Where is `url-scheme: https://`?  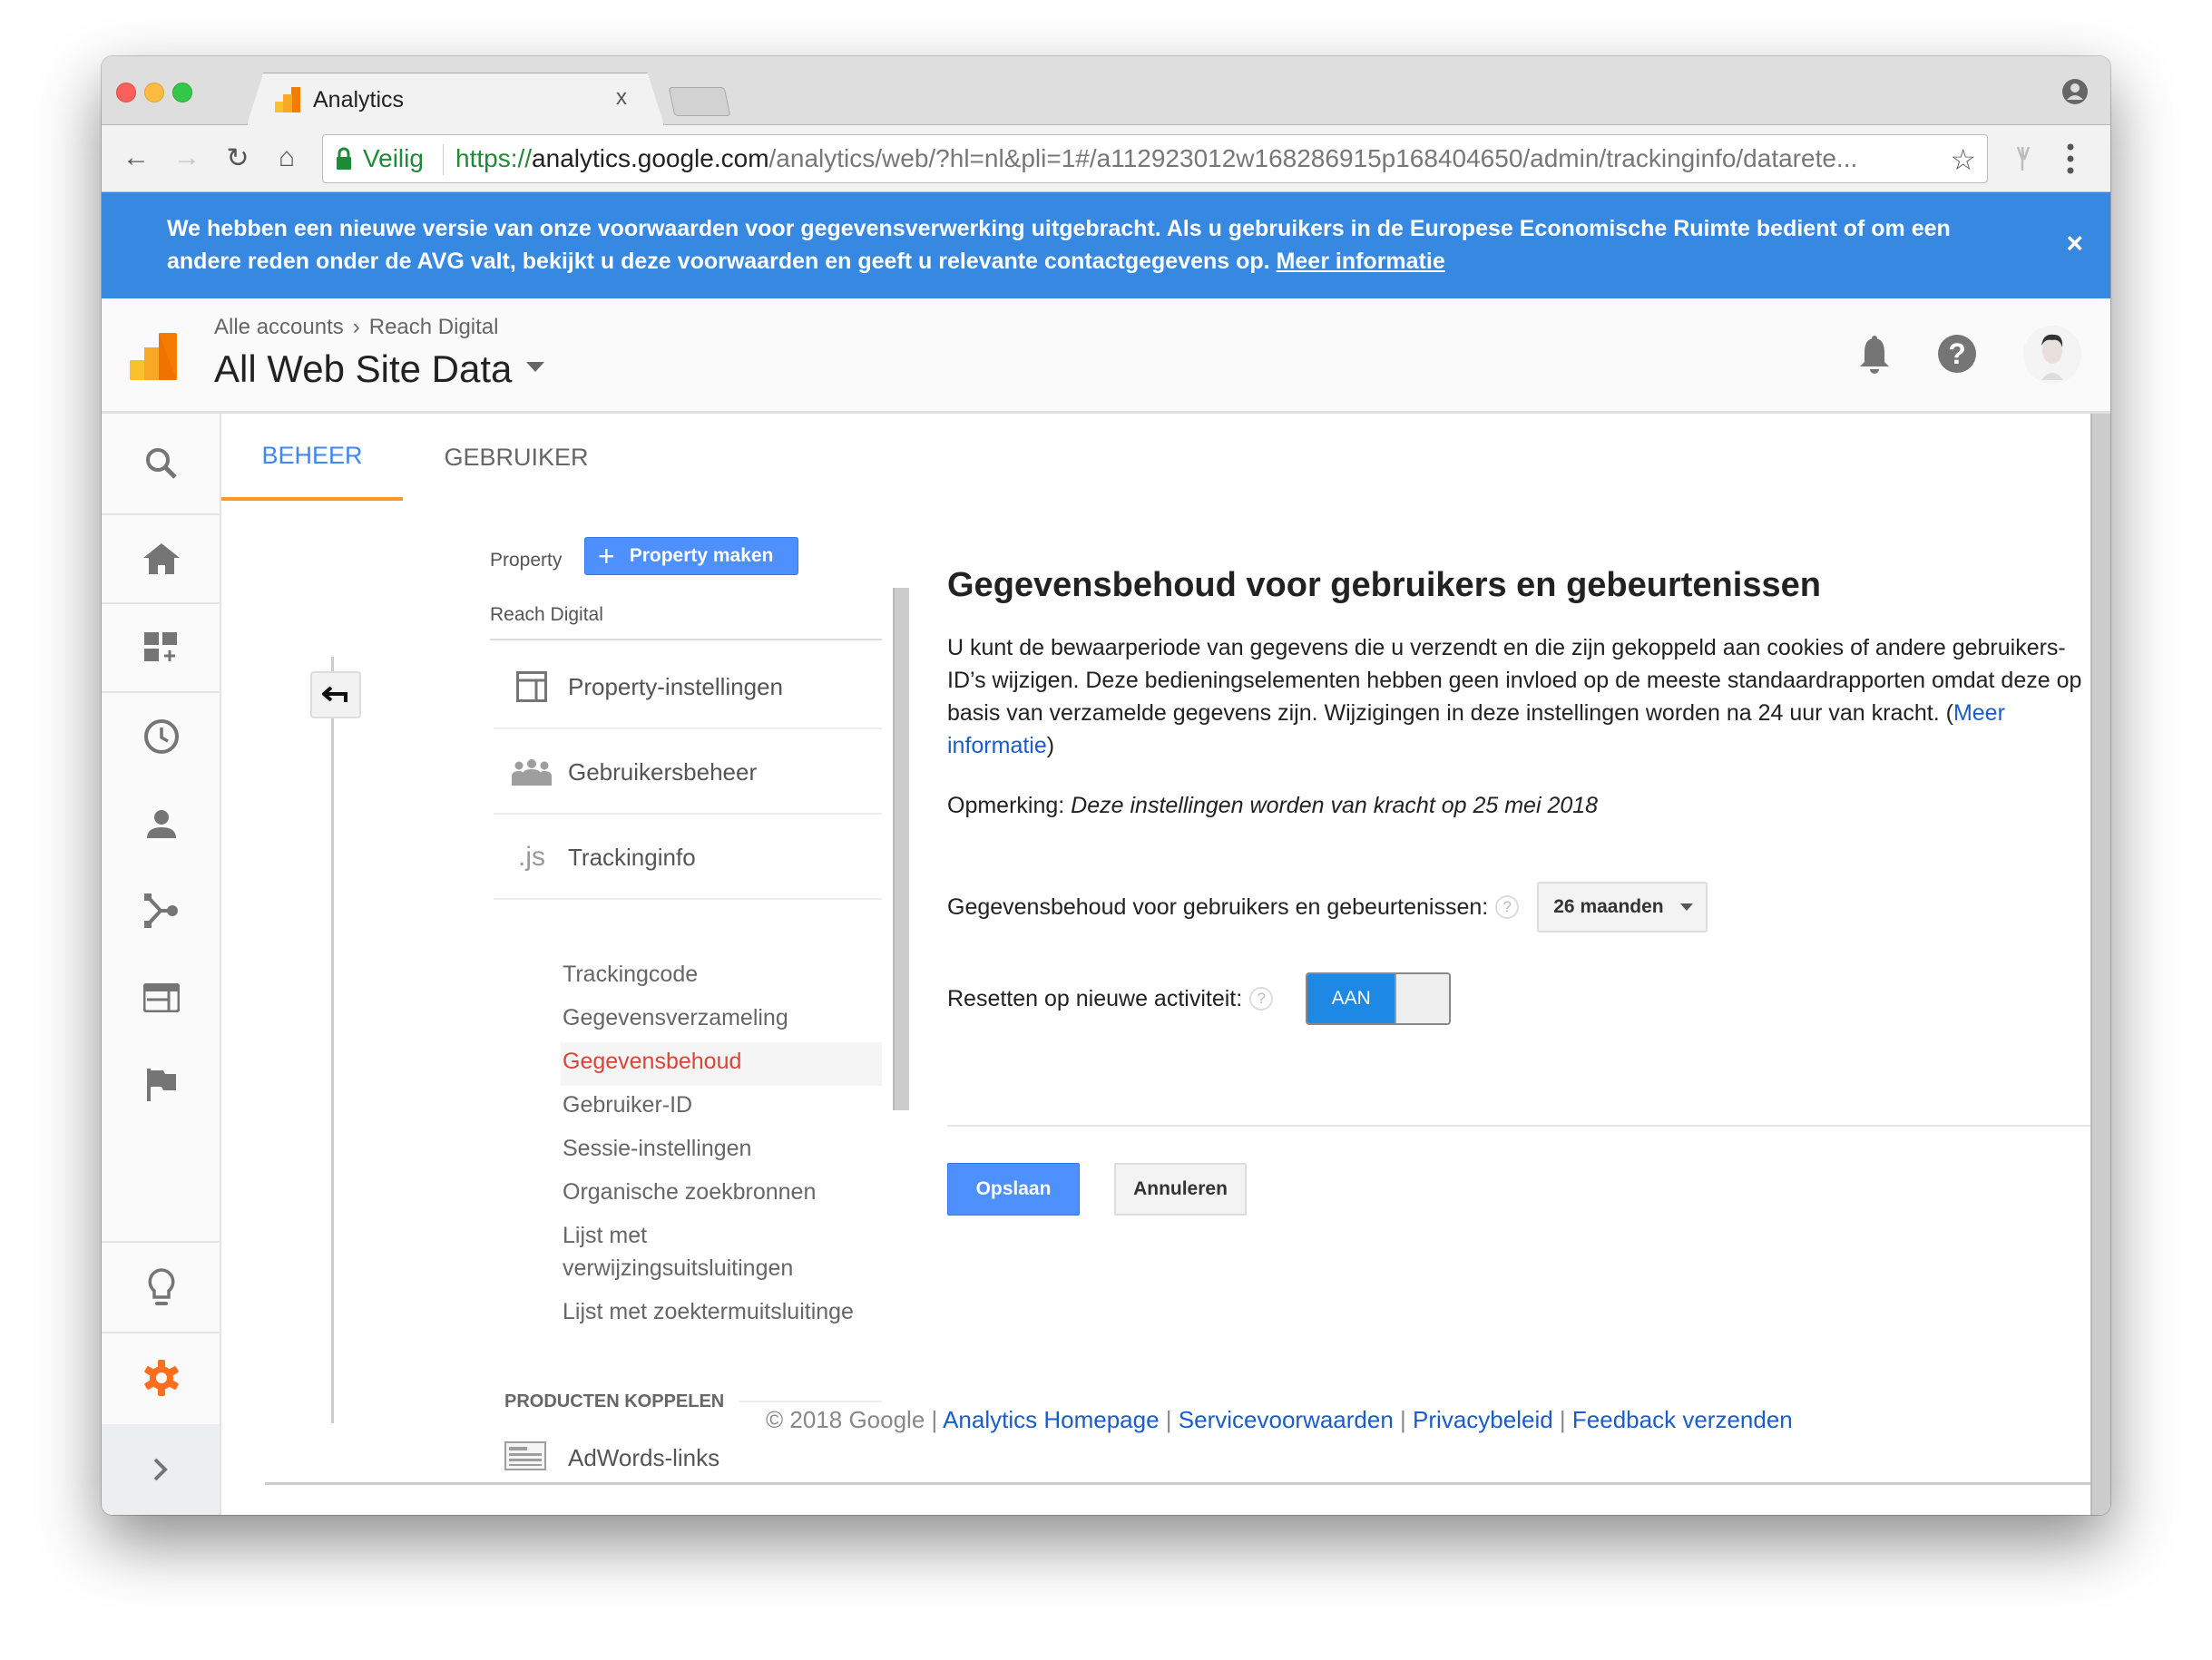
url-scheme: https:// is located at coordinates (494, 158).